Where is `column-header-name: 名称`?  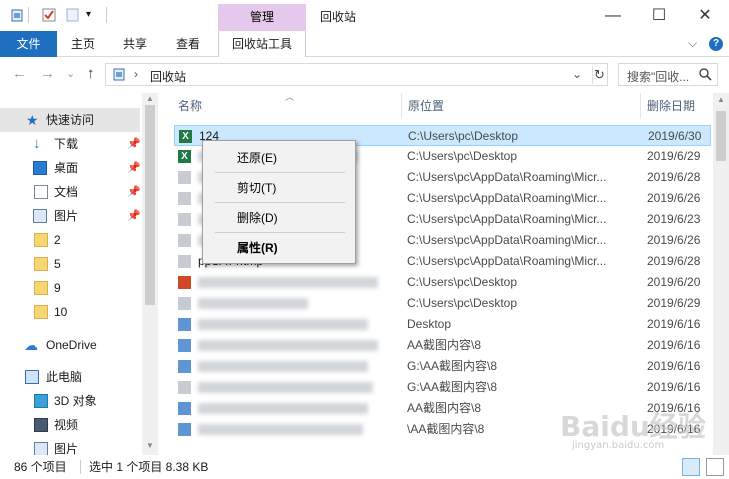
column-header-name: 名称 is located at coordinates (190, 106).